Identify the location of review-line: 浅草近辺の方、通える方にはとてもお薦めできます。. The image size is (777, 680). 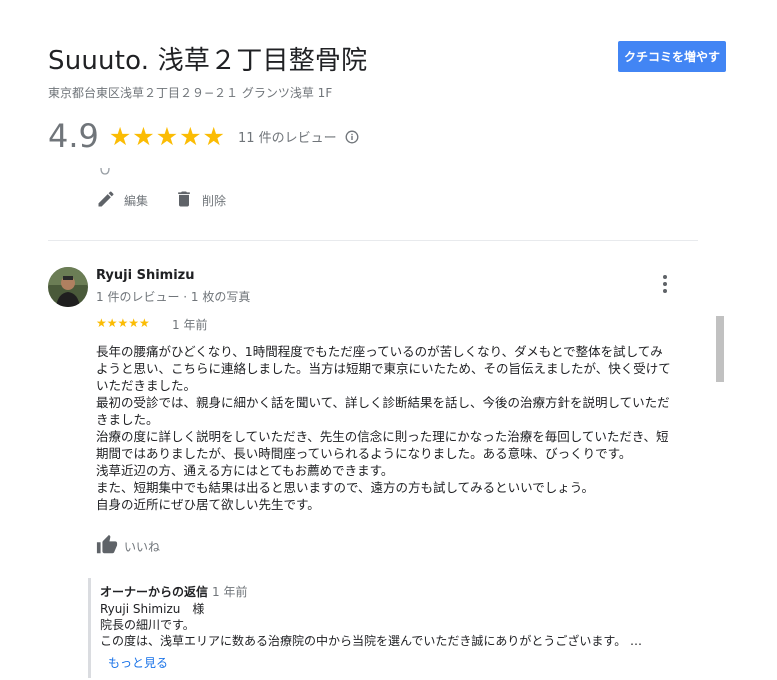
(245, 470).